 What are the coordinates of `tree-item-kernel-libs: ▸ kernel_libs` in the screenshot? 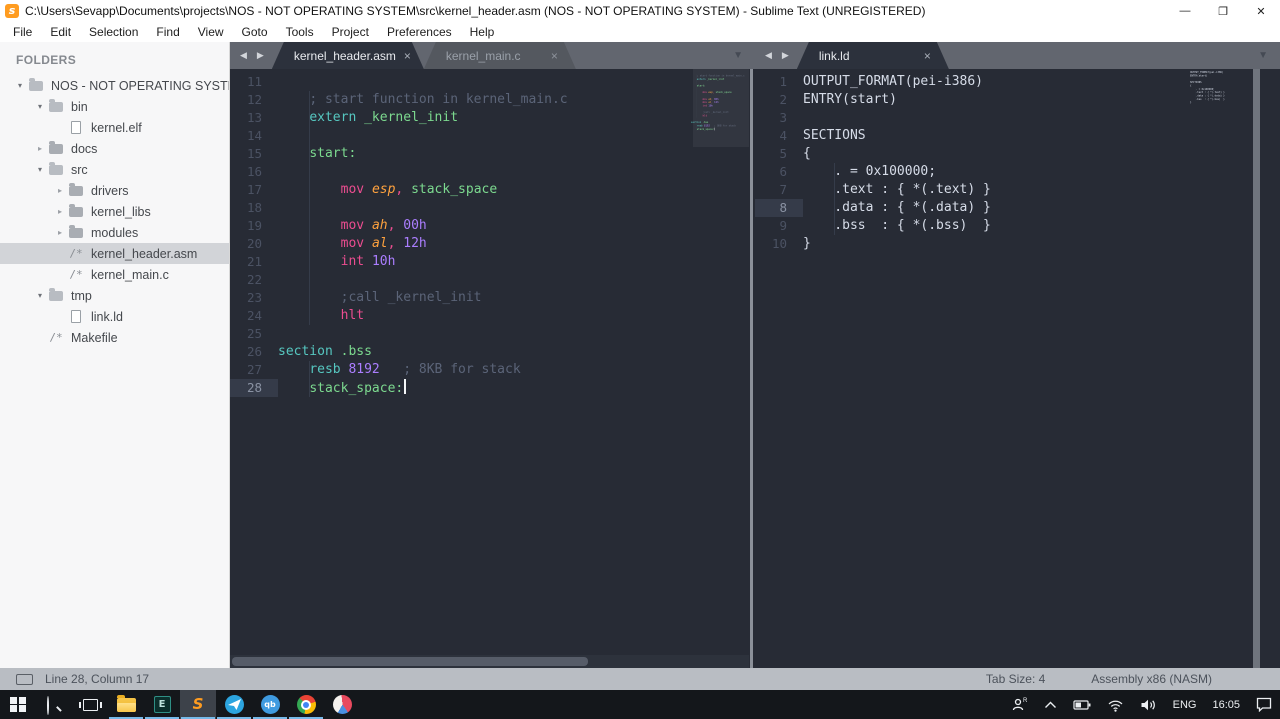 It's located at (114, 211).